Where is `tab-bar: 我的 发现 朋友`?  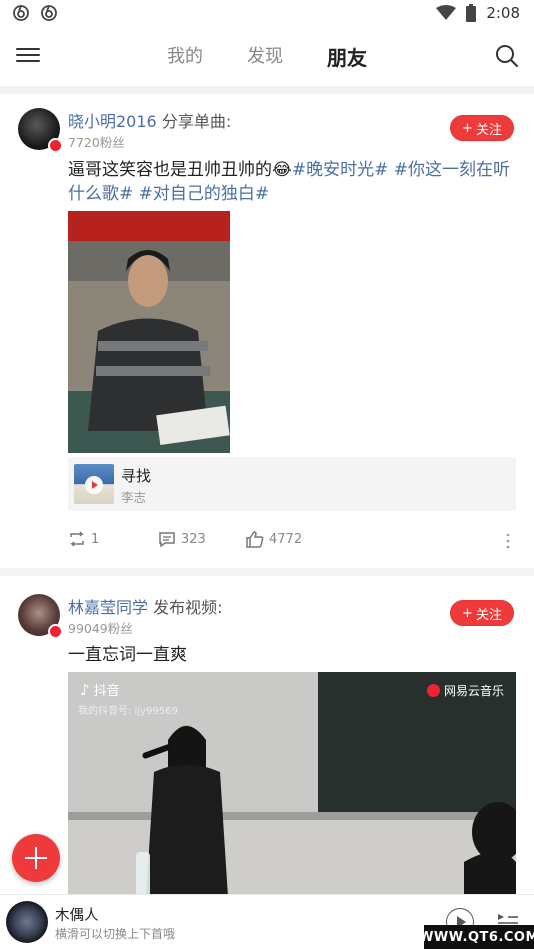 tab-bar: 我的 发现 朋友 is located at coordinates (267, 56).